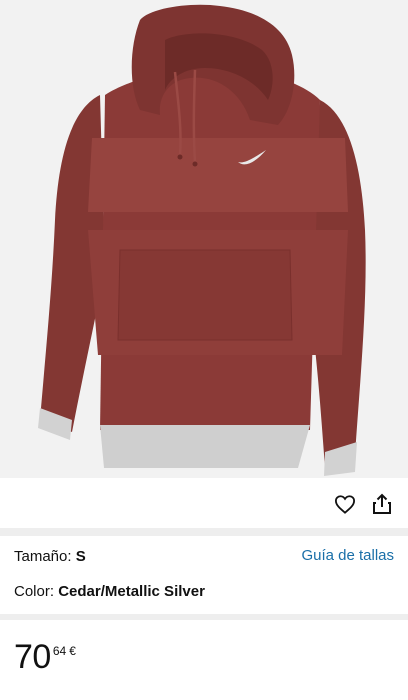  Describe the element at coordinates (131, 591) in the screenshot. I see `color-value: Cedar/Metallic Silver` at that location.